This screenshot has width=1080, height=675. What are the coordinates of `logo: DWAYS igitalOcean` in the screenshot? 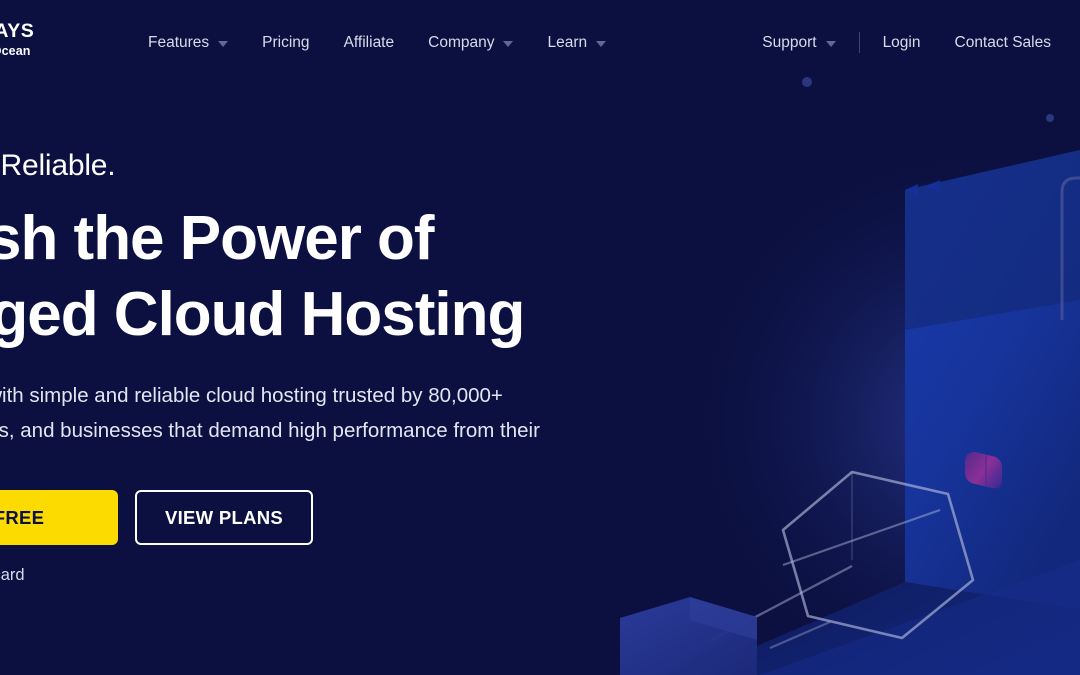 It's located at (36, 39).